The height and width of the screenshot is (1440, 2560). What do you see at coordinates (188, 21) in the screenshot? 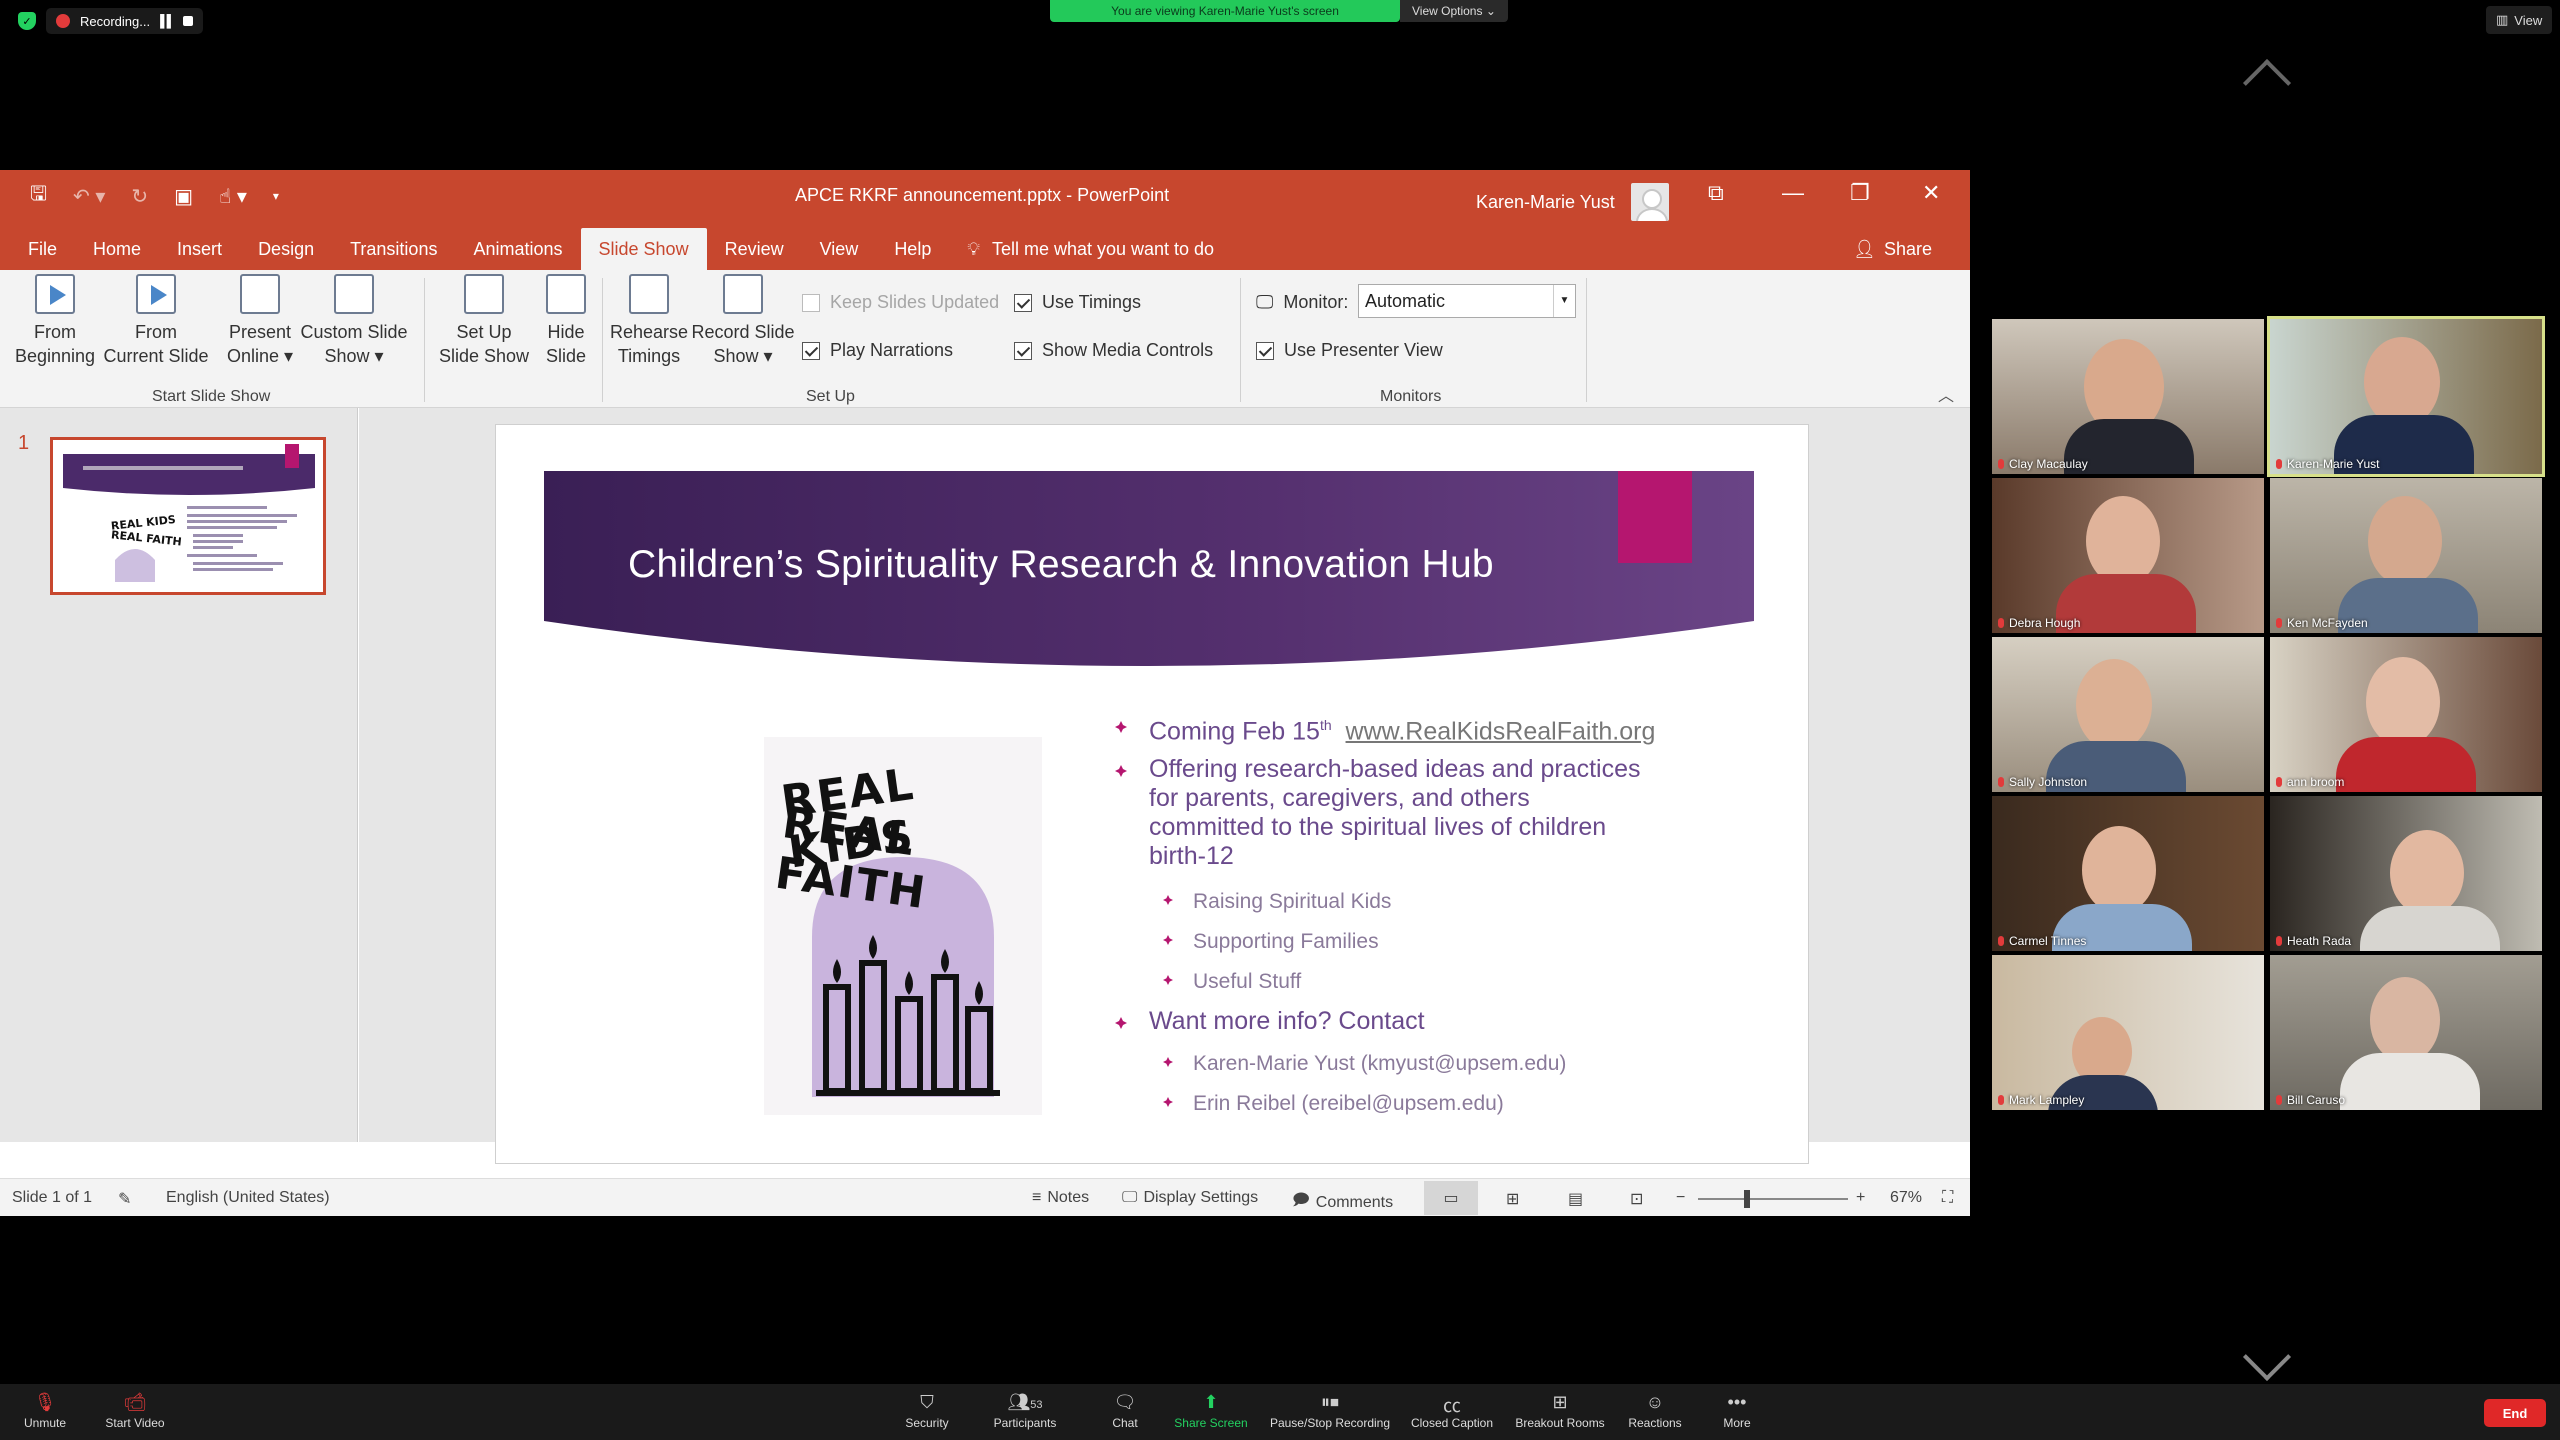
I see `stop-recording-button` at bounding box center [188, 21].